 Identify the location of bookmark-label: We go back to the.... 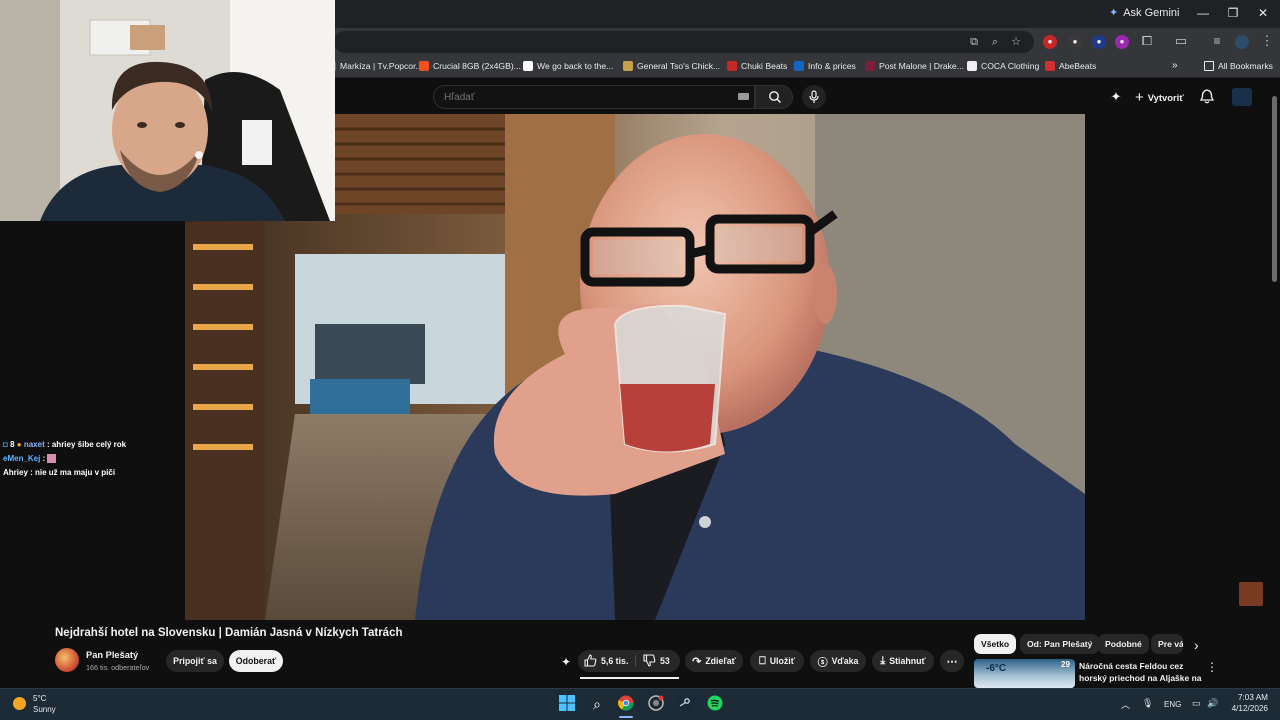
(575, 66).